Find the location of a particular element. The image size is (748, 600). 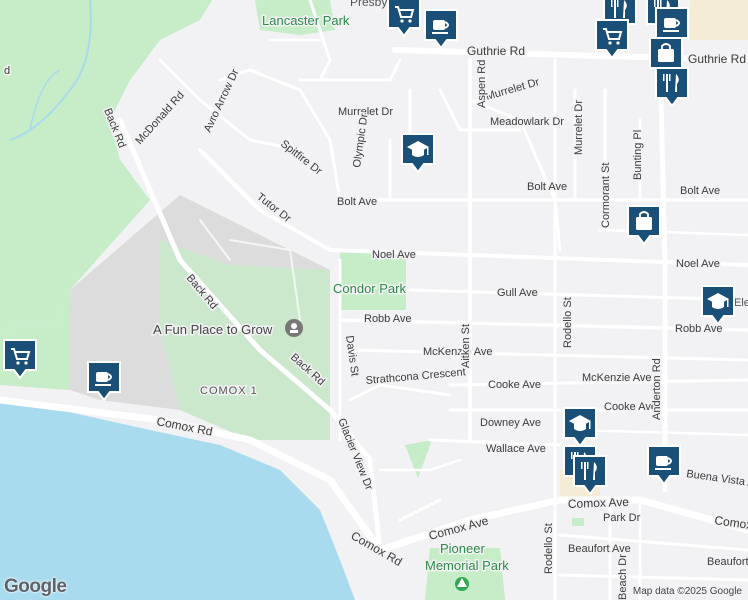

road-label-beaufort-ave: Beaufort Ave is located at coordinates (599, 549).